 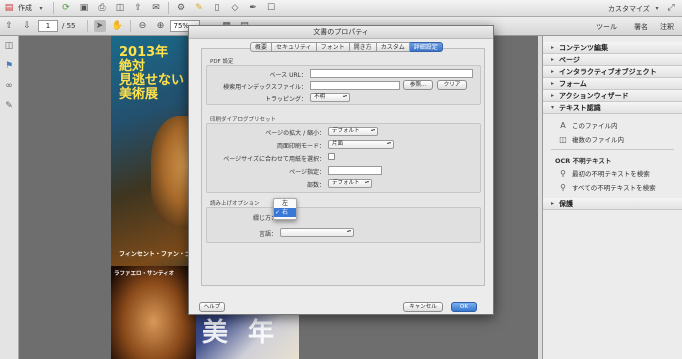 I want to click on item-label: すべての不明テキストを検索, so click(x=614, y=188).